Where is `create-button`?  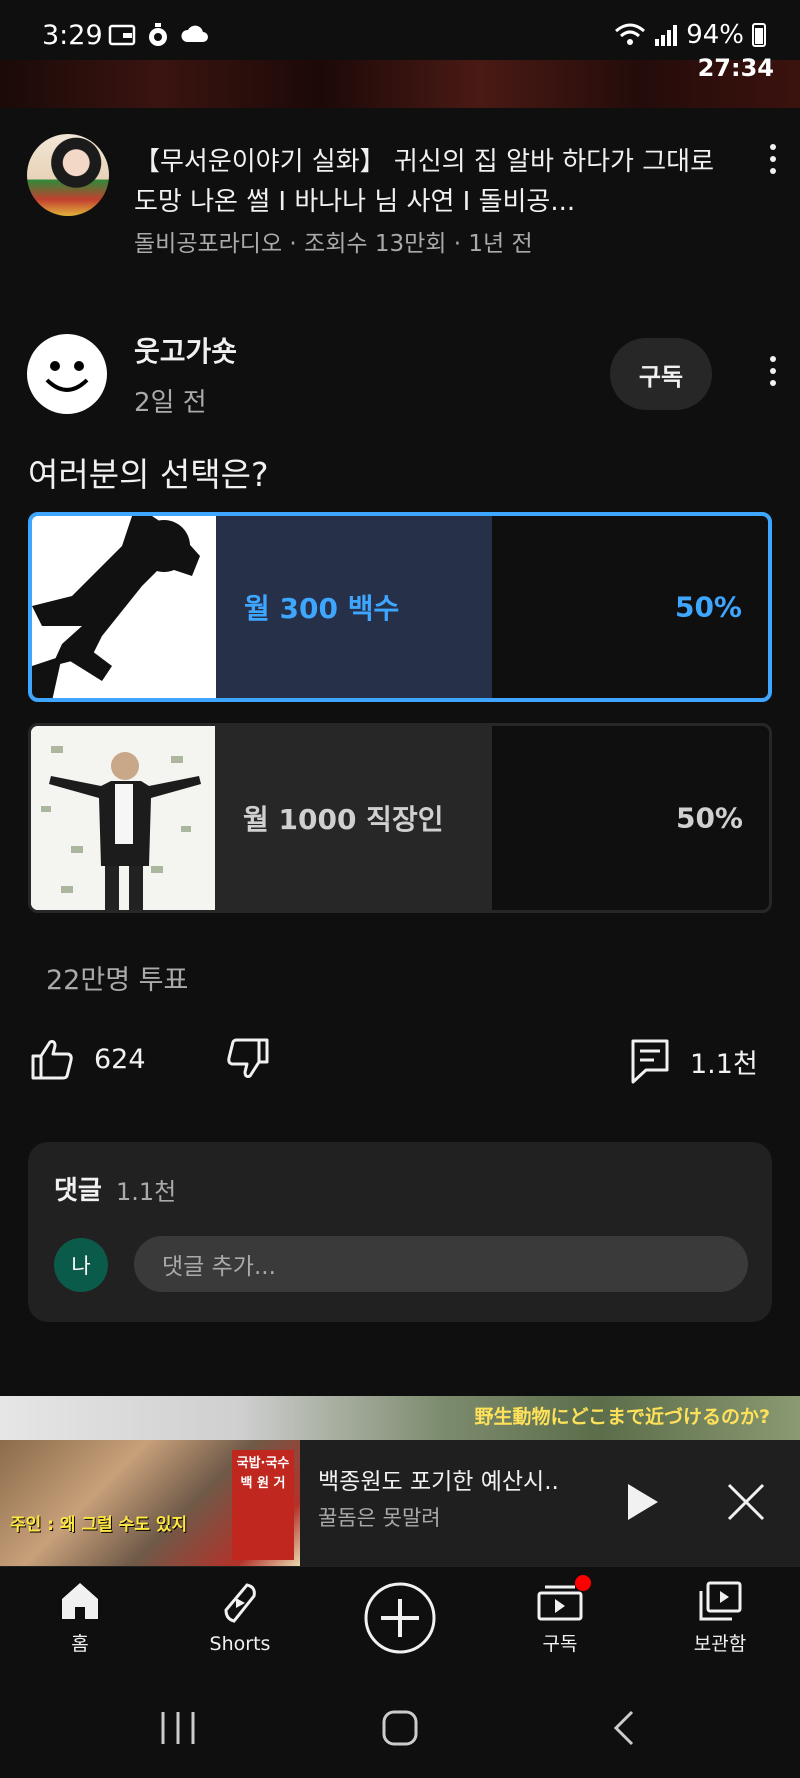 create-button is located at coordinates (400, 1620).